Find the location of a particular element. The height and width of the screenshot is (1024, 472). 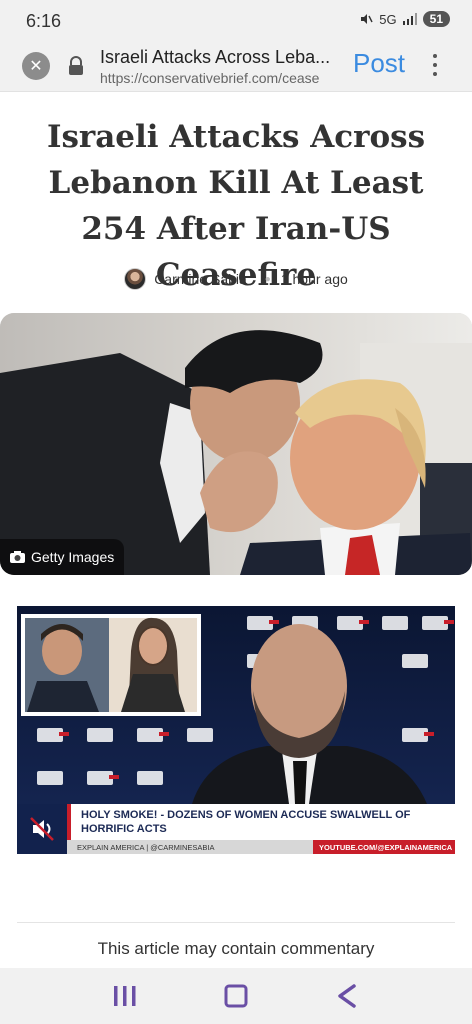

status-icons: 5G 51 is located at coordinates (404, 19).